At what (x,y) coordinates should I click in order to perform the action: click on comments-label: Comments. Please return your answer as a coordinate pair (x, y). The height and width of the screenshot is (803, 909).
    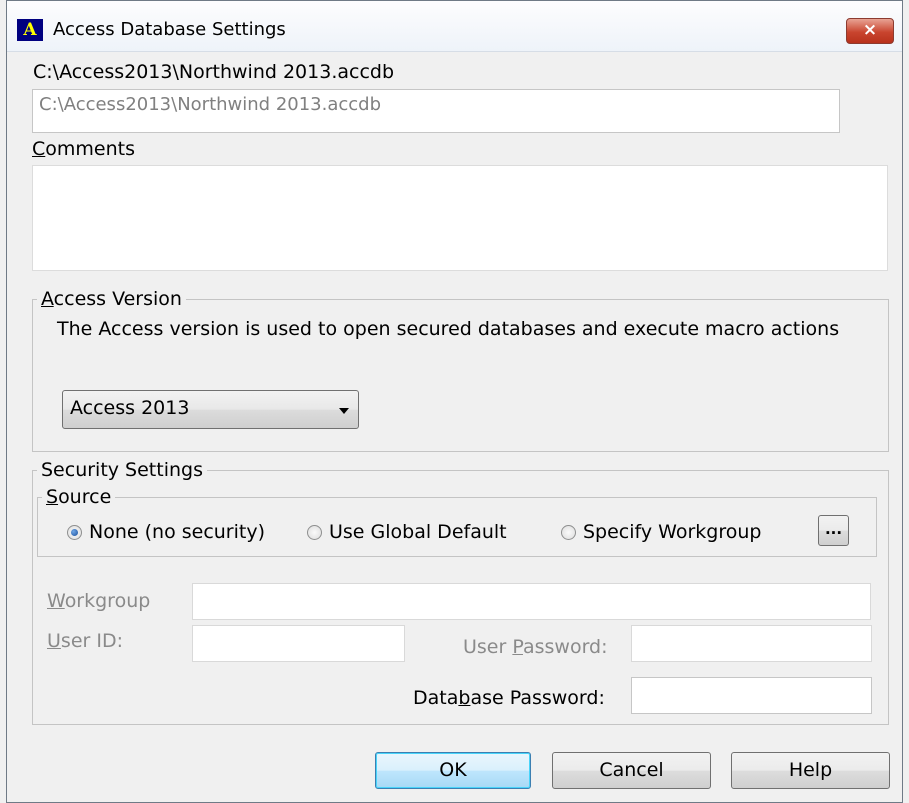
    Looking at the image, I should click on (84, 149).